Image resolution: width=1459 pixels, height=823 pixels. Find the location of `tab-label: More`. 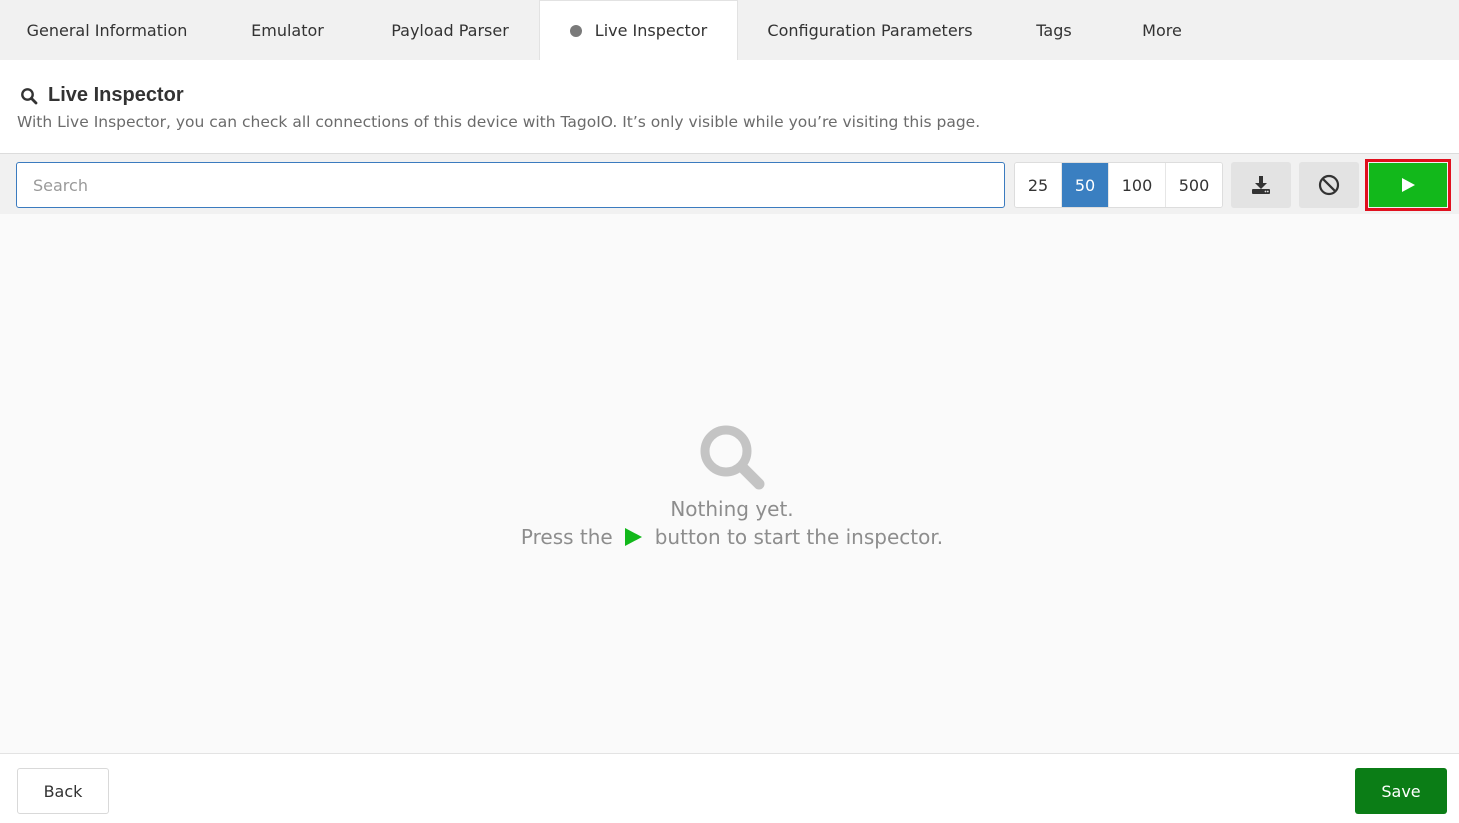

tab-label: More is located at coordinates (1162, 30).